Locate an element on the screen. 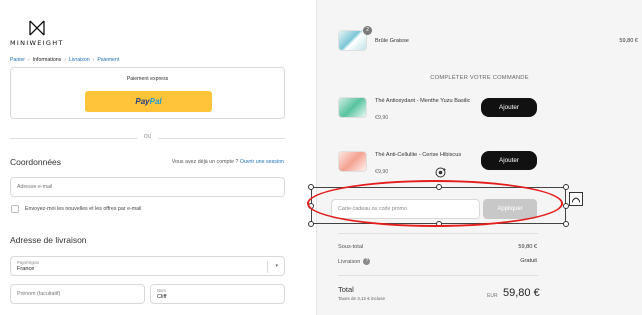 The width and height of the screenshot is (642, 315). rotate-handle-icon is located at coordinates (440, 172).